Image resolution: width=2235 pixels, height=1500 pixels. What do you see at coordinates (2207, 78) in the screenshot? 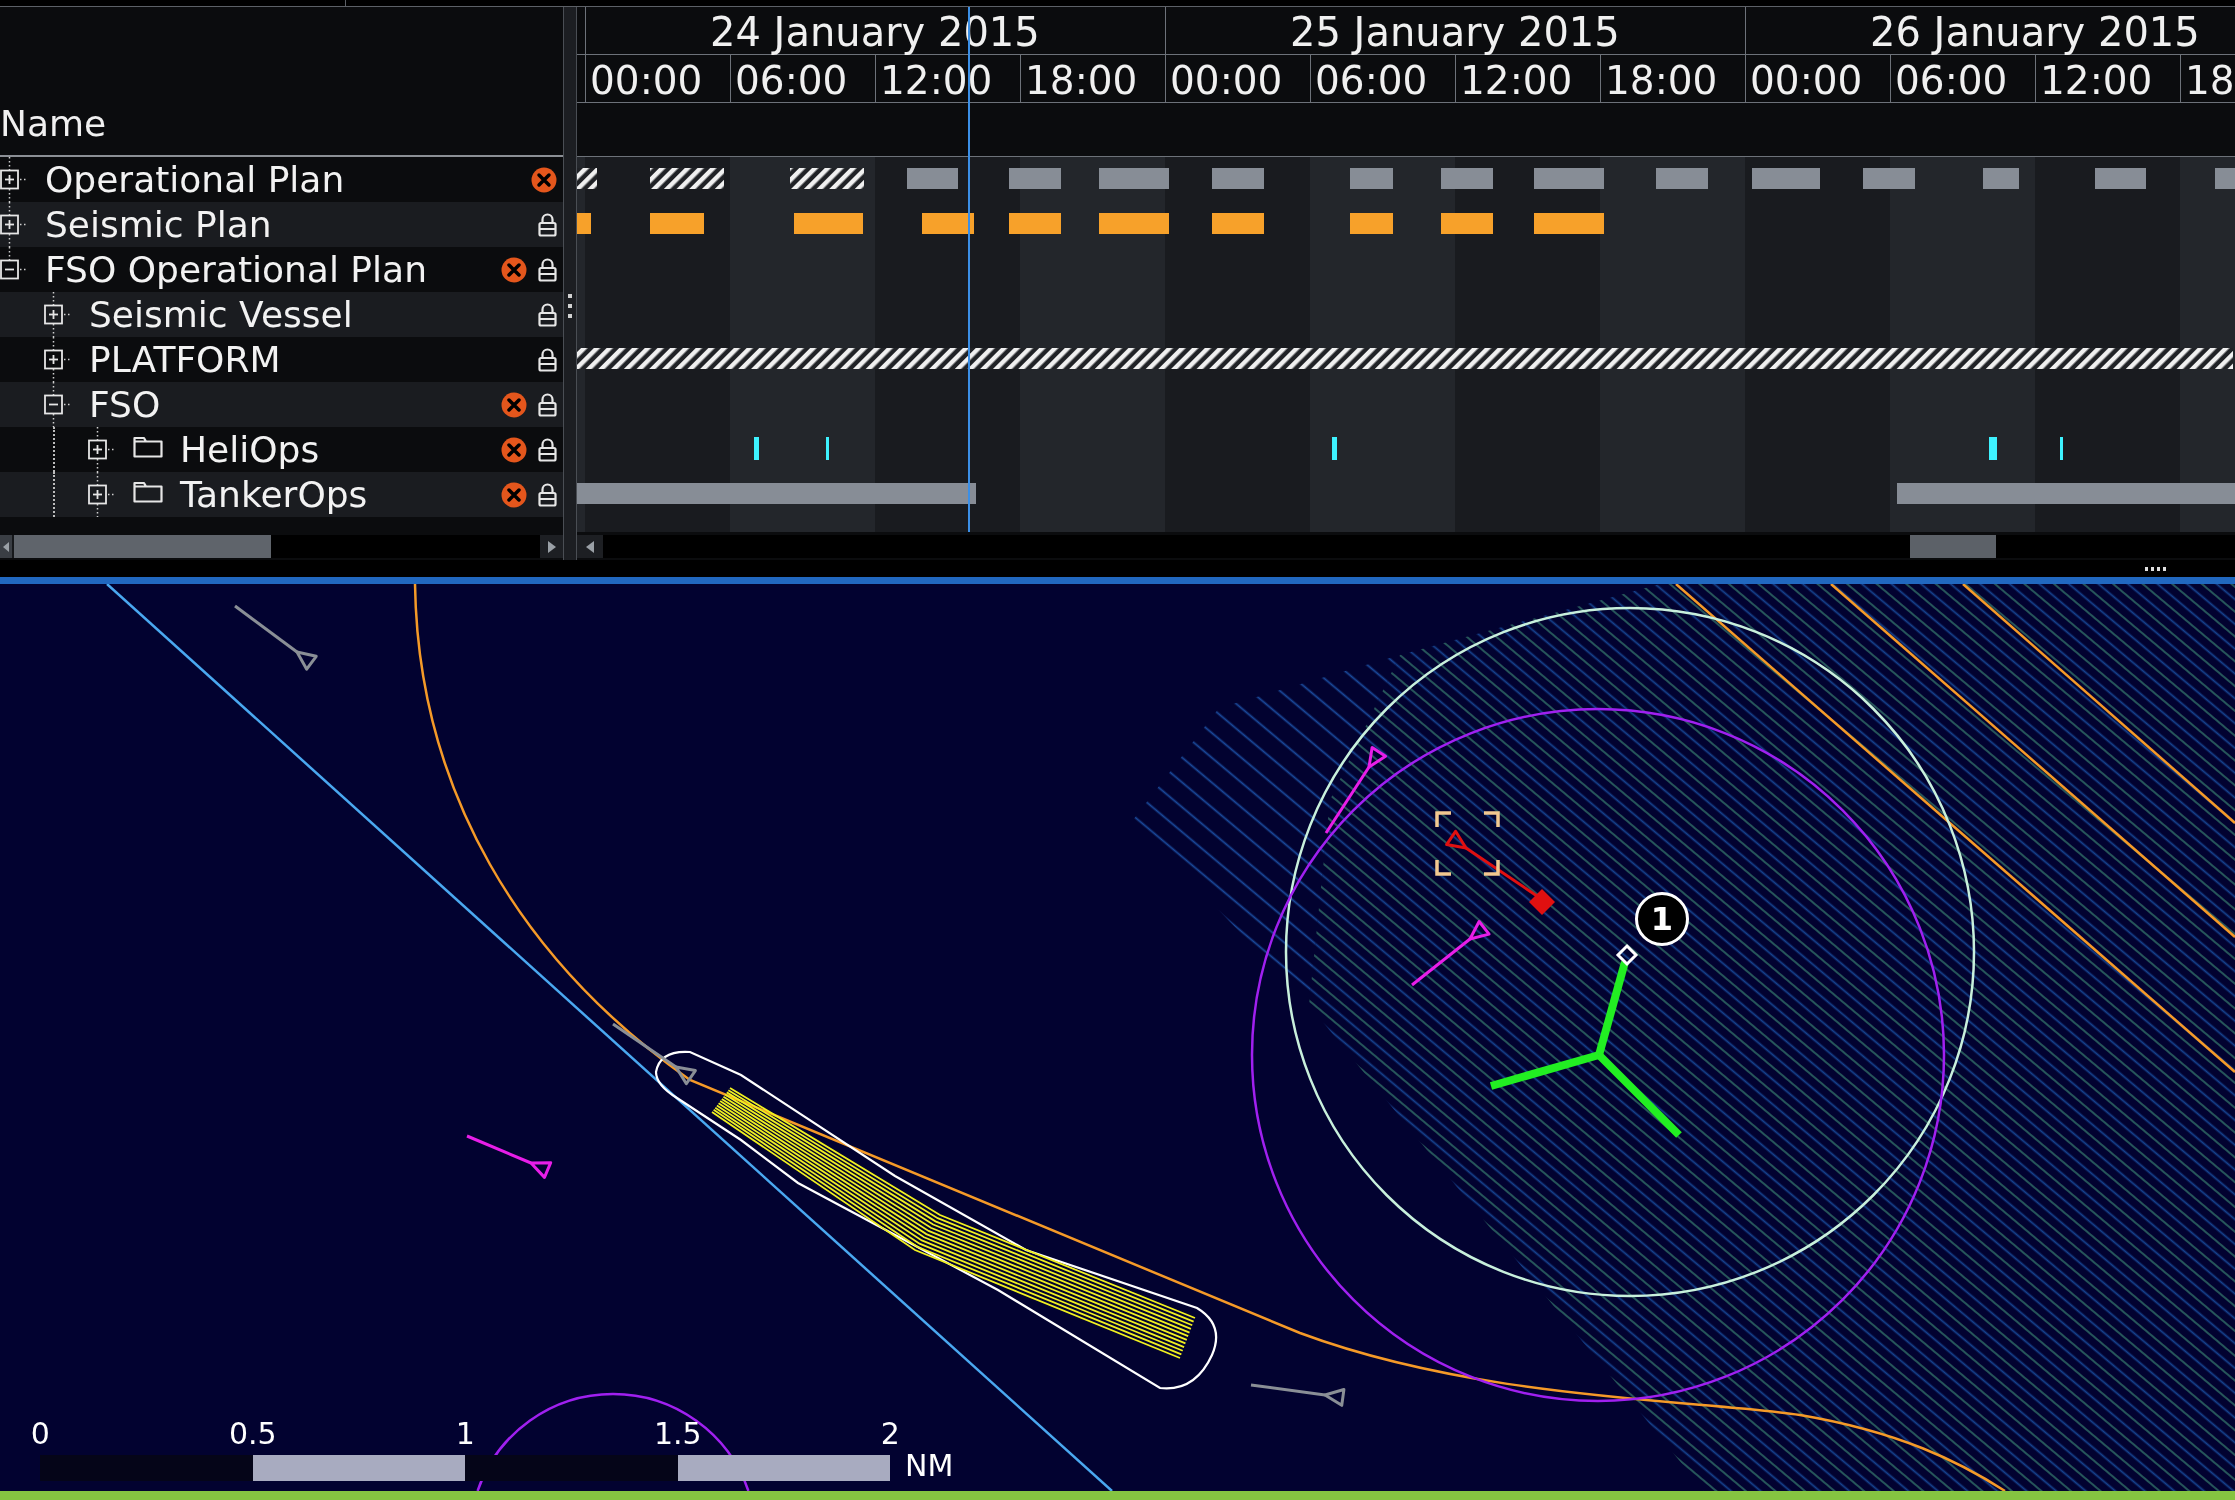
I see `hour-header: 18` at bounding box center [2207, 78].